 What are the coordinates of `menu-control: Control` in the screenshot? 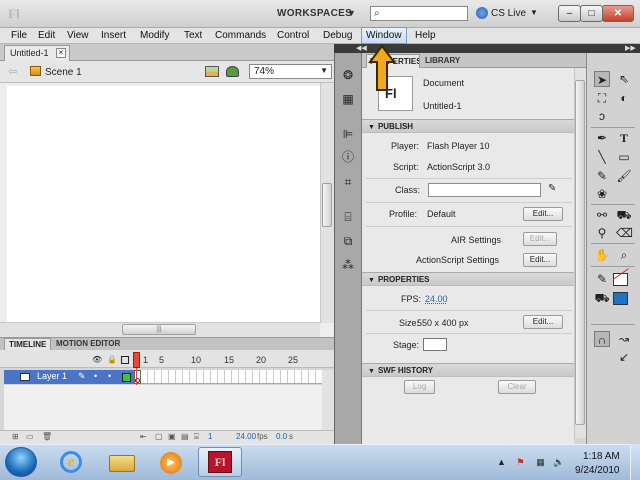 It's located at (293, 35).